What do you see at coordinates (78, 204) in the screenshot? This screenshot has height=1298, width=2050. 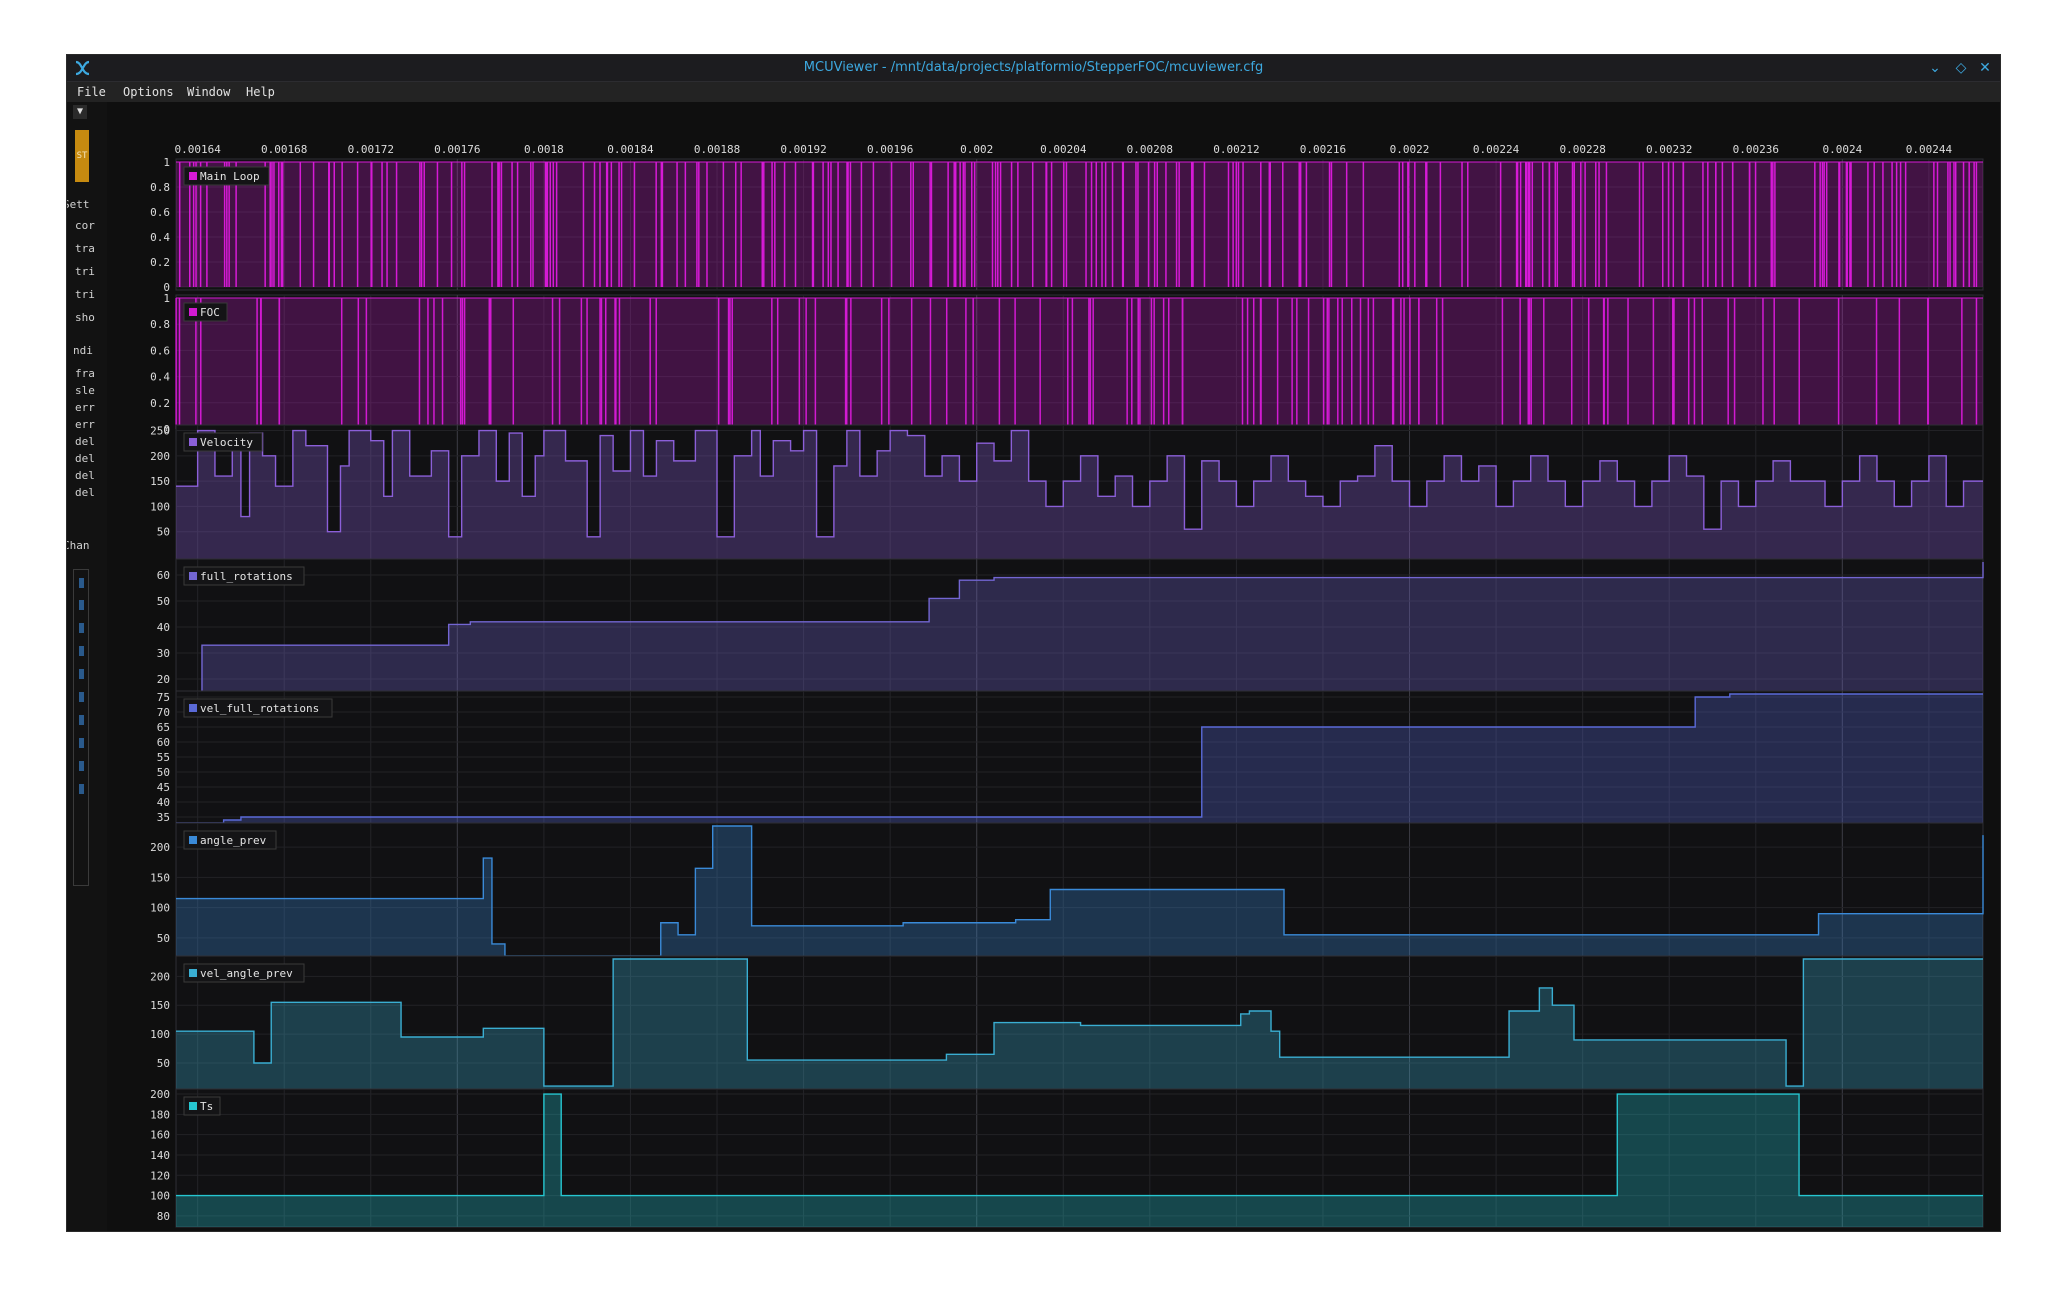 I see `settings-label: Sett` at bounding box center [78, 204].